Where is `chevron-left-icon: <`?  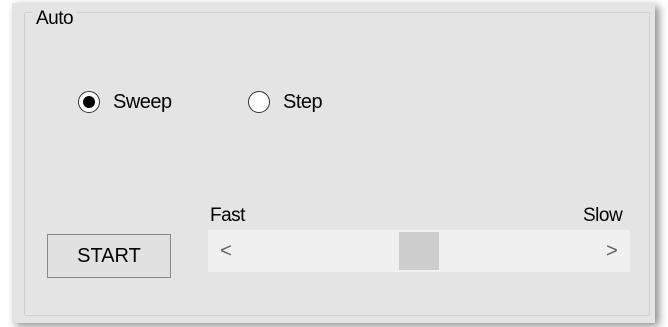 chevron-left-icon: < is located at coordinates (226, 251).